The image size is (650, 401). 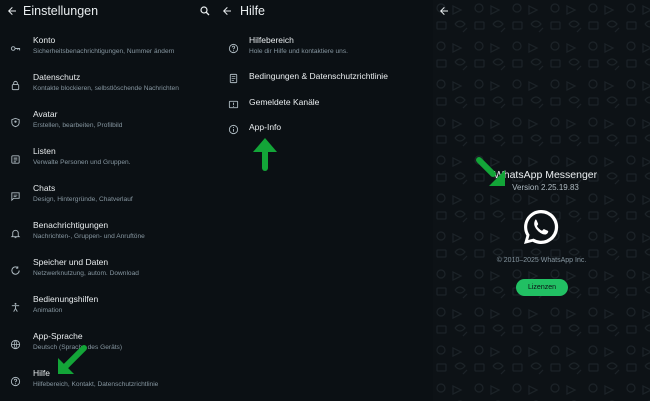 I want to click on item-label: Konto, so click(x=44, y=40).